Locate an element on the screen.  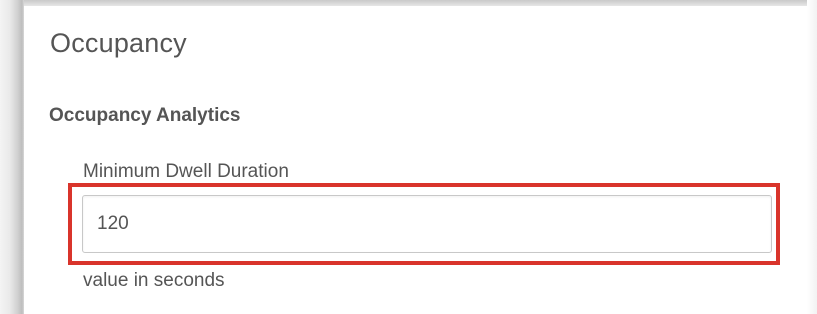
field-help-text: value in seconds is located at coordinates (154, 280).